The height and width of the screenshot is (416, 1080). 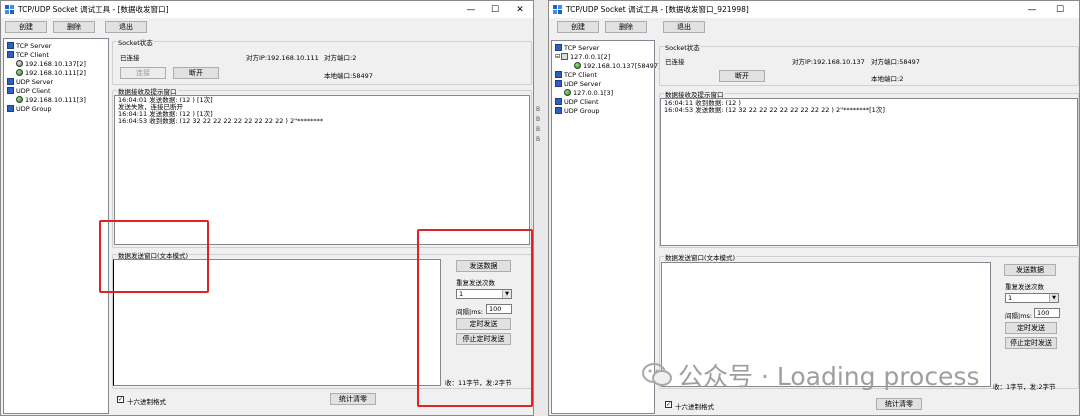 What do you see at coordinates (700, 257) in the screenshot?
I see `send-group-label: 数据发送窗口(文本模式)` at bounding box center [700, 257].